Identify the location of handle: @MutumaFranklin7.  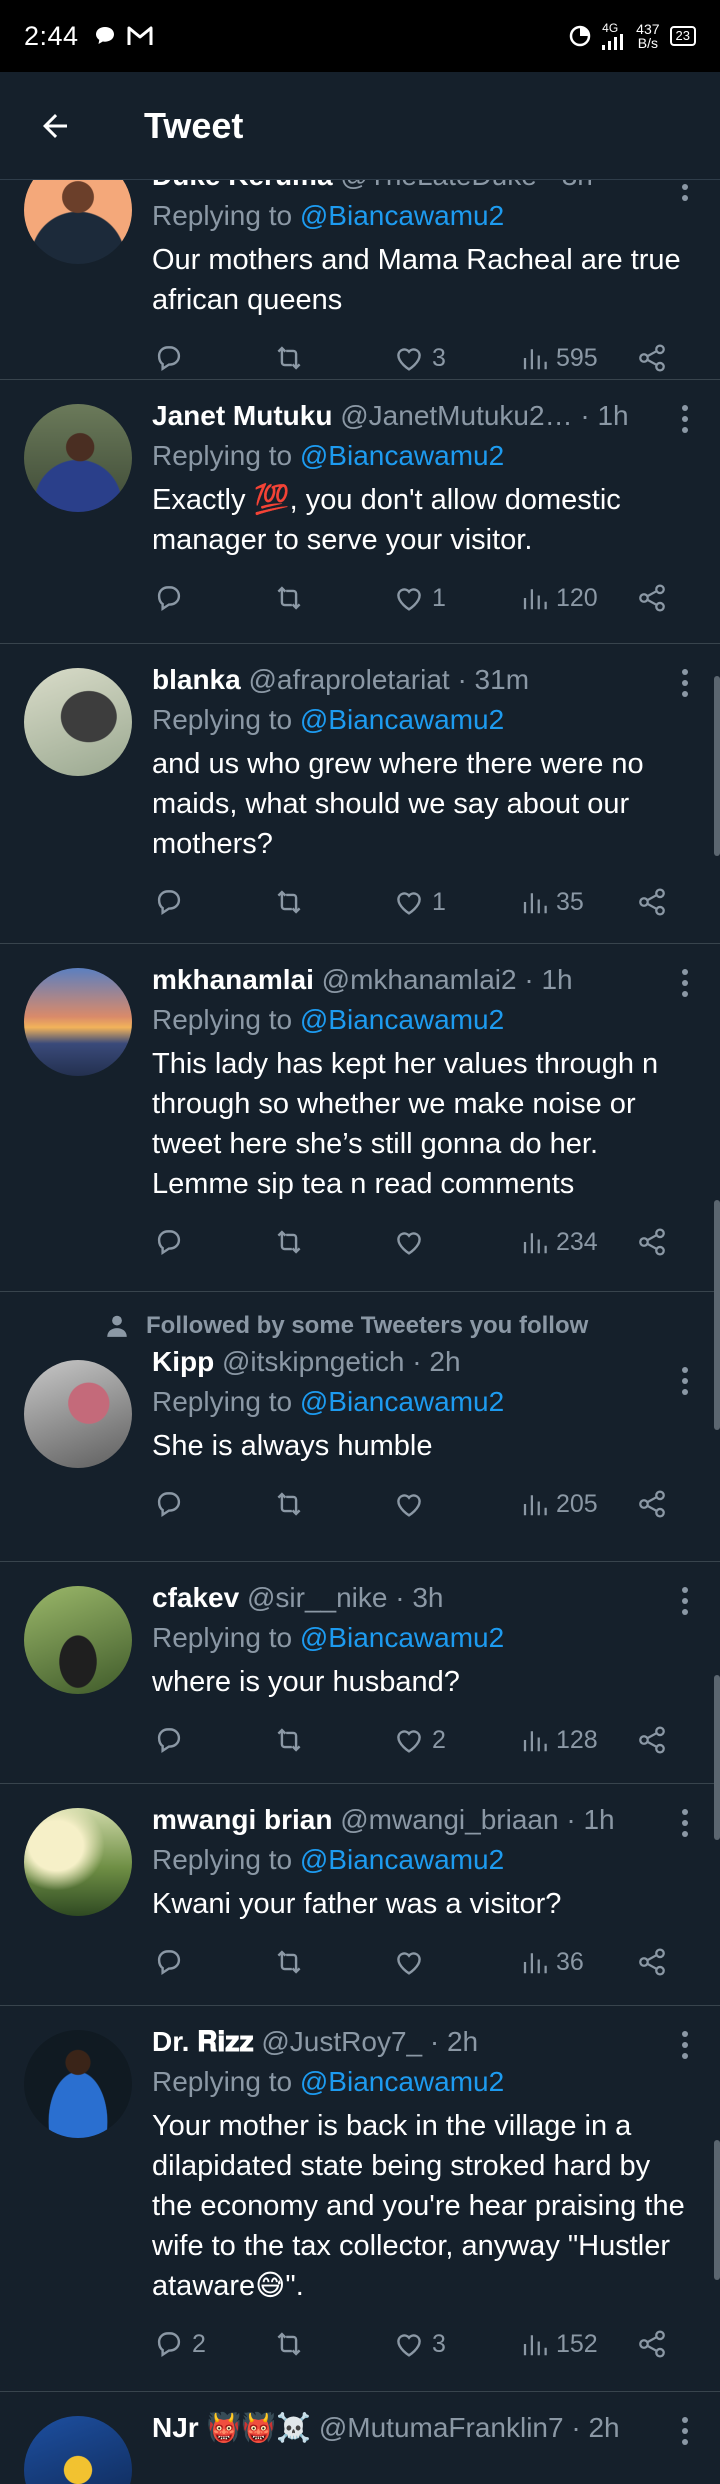
(441, 2427).